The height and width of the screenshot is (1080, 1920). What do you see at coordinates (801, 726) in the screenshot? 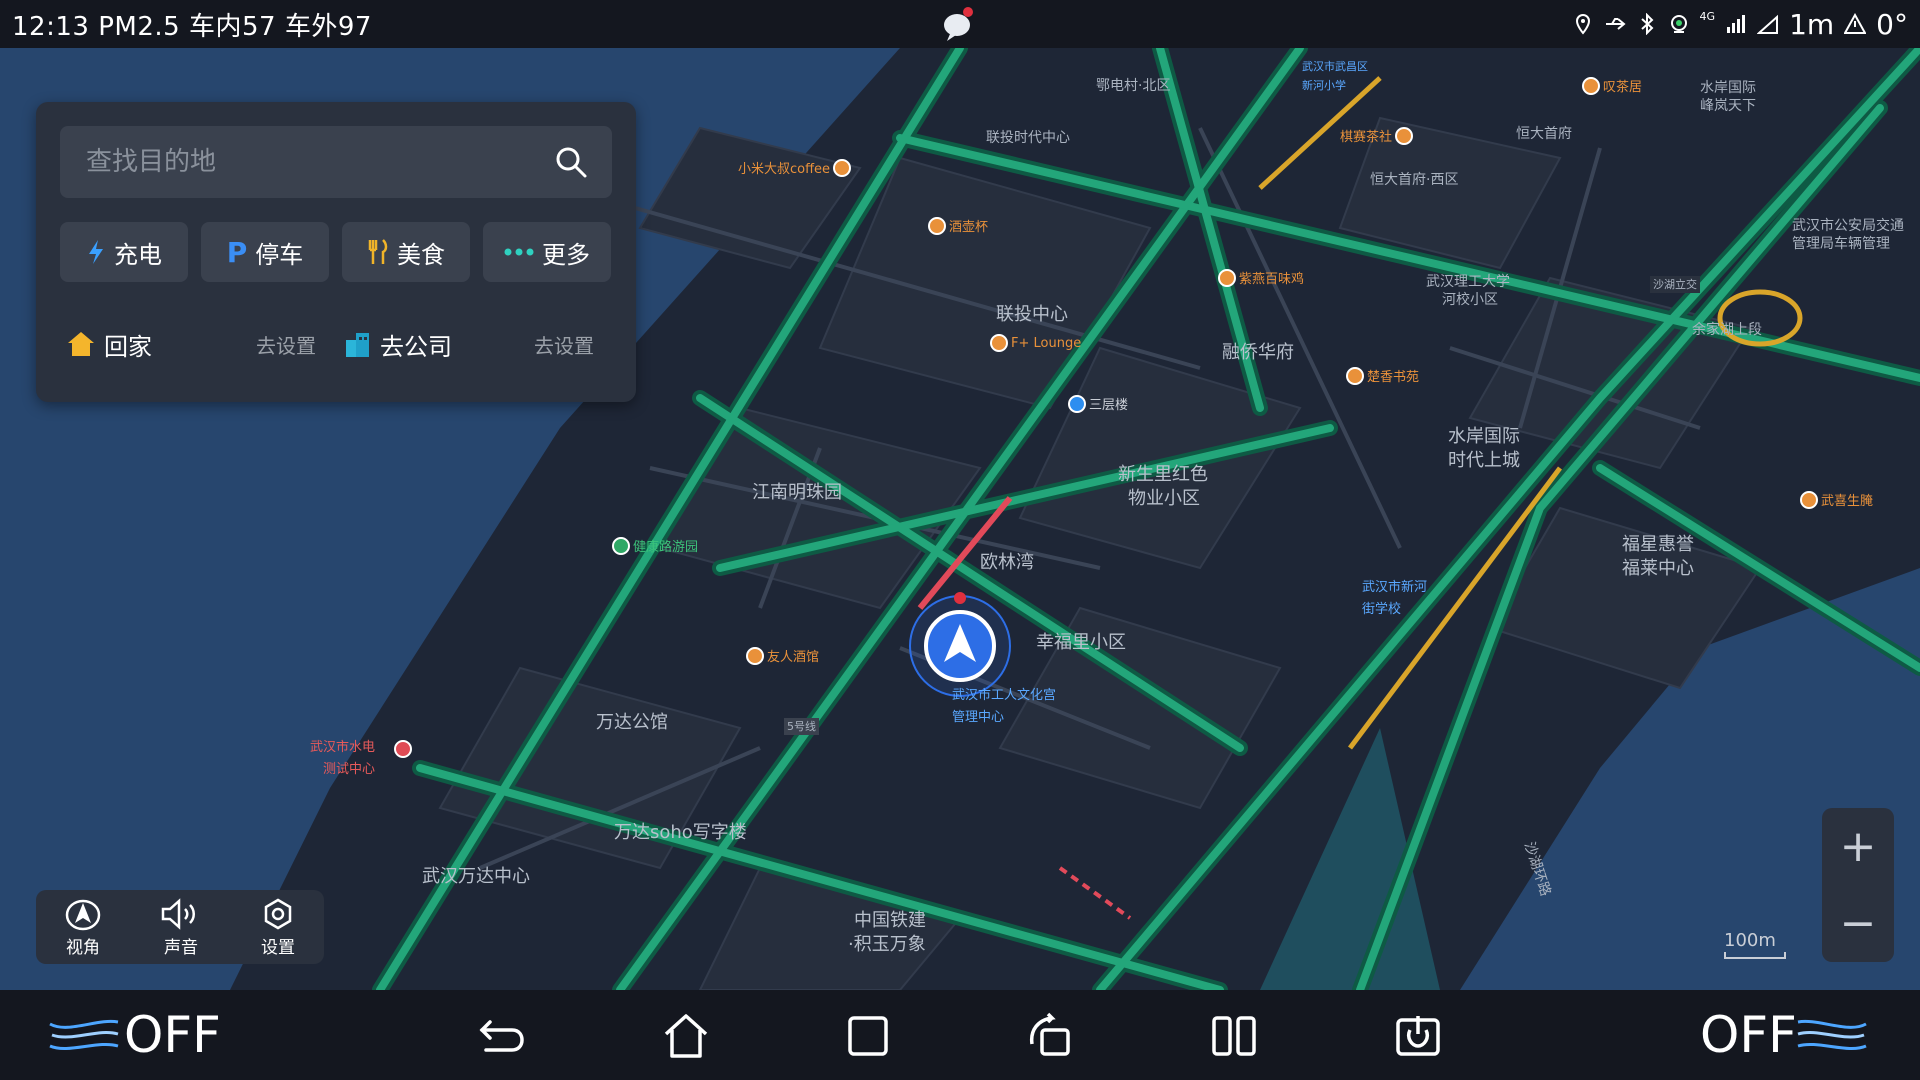
I see `metro-line-label: 5号线` at bounding box center [801, 726].